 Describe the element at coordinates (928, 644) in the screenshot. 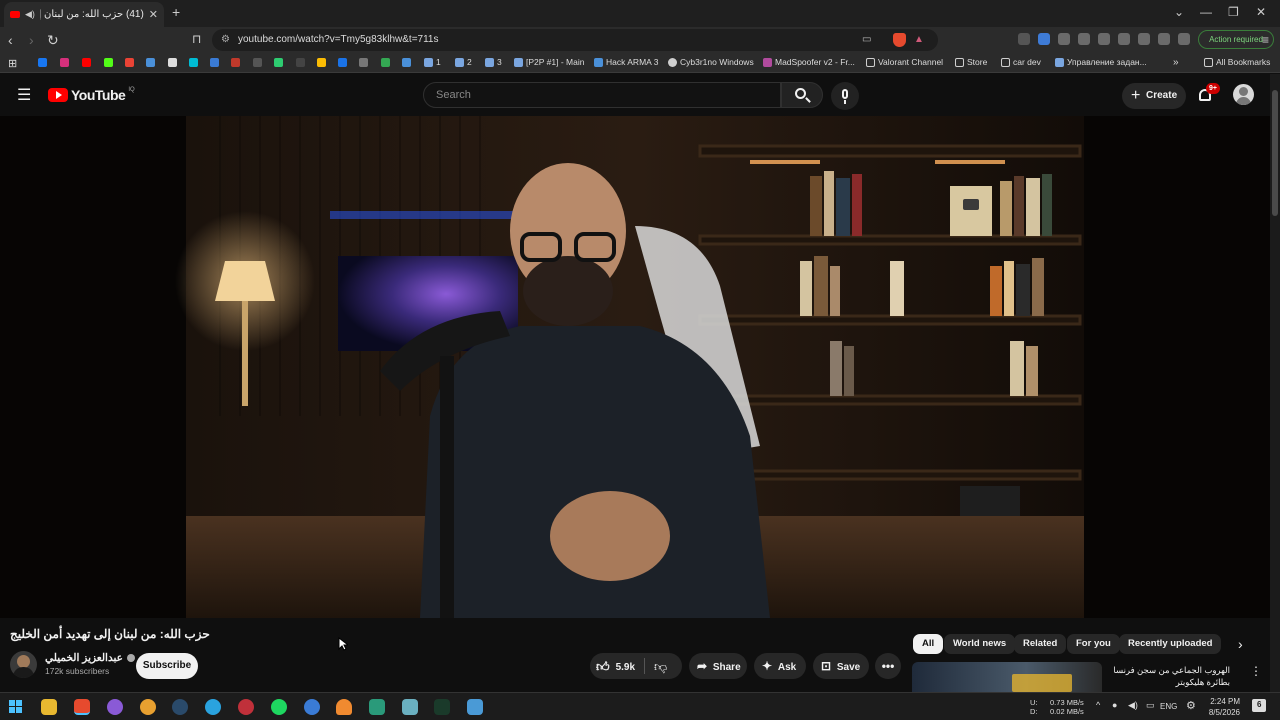

I see `chip-all: All` at that location.